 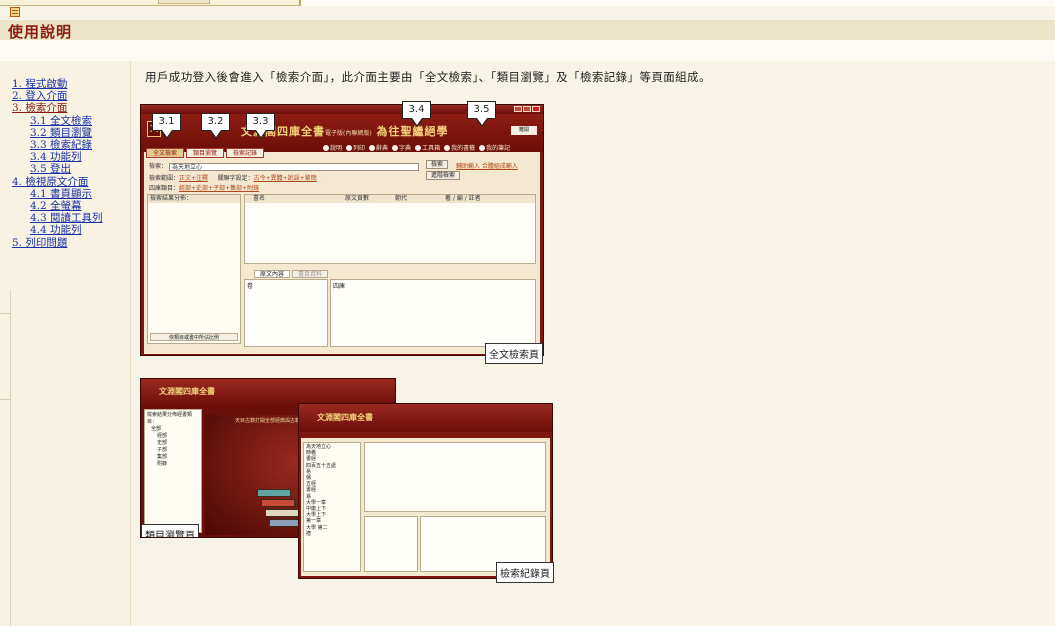 I want to click on brand-subtitle: 電子版(內聯網版), so click(x=348, y=133).